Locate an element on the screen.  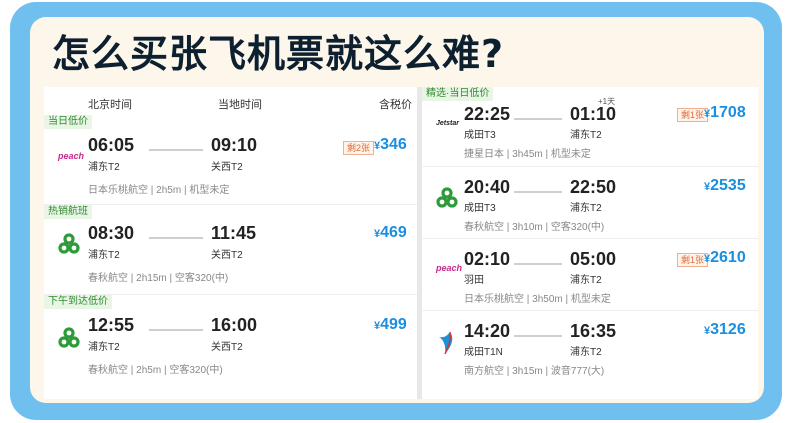
arrival-time: 11:45 is located at coordinates (234, 233).